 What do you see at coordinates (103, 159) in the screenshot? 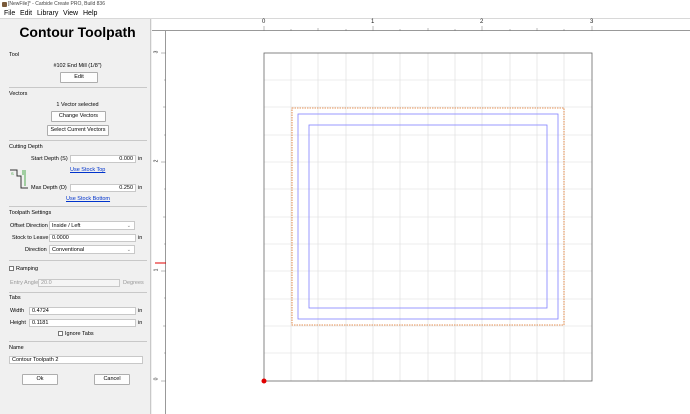
I see `start-depth-input: 0.000` at bounding box center [103, 159].